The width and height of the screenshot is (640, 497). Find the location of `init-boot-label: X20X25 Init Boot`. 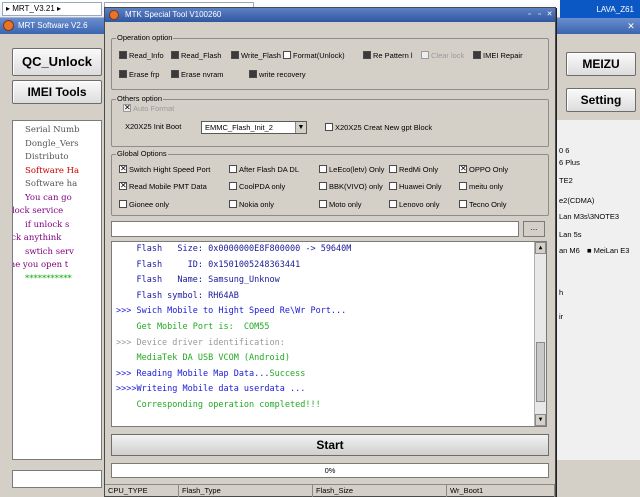

init-boot-label: X20X25 Init Boot is located at coordinates (153, 126).